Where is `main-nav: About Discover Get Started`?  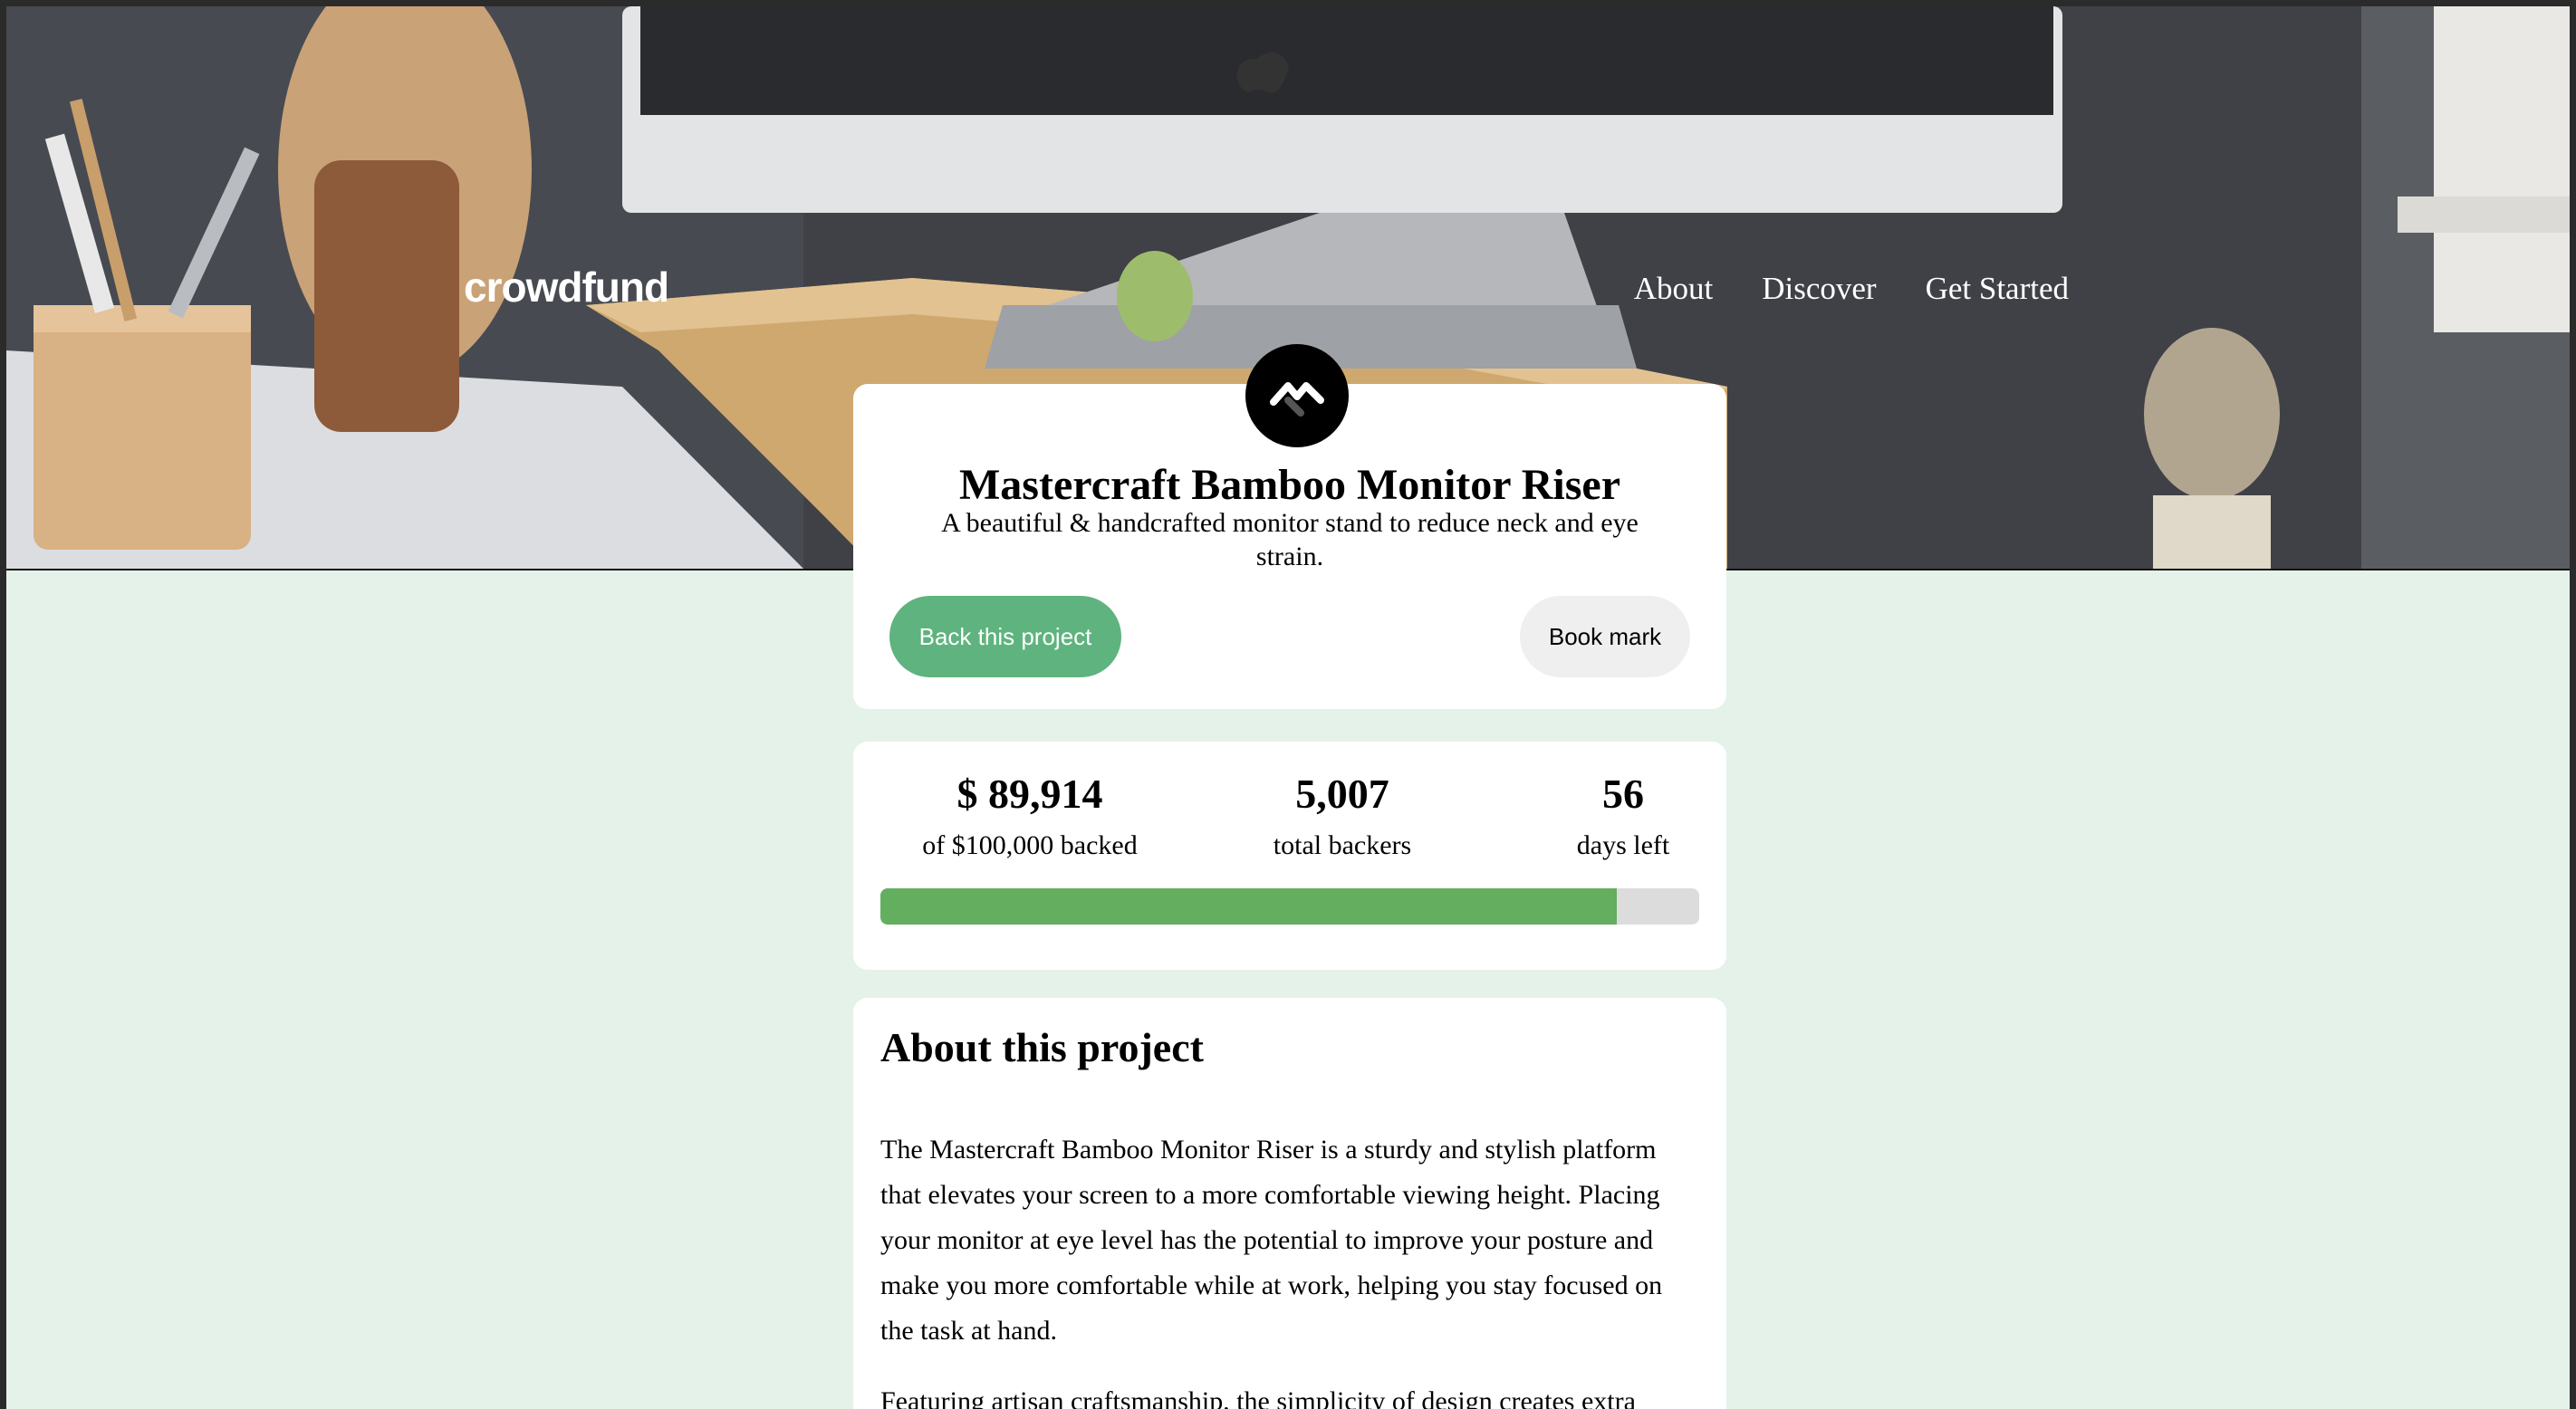
main-nav: About Discover Get Started is located at coordinates (1851, 289).